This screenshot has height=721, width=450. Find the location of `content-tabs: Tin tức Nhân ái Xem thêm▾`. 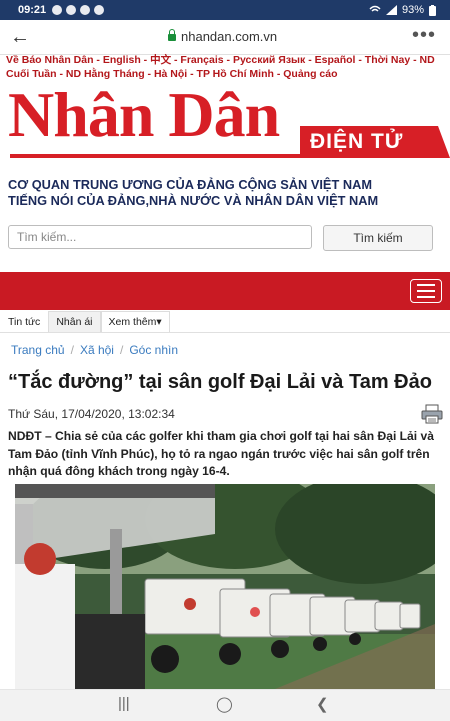

content-tabs: Tin tức Nhân ái Xem thêm▾ is located at coordinates (85, 322).